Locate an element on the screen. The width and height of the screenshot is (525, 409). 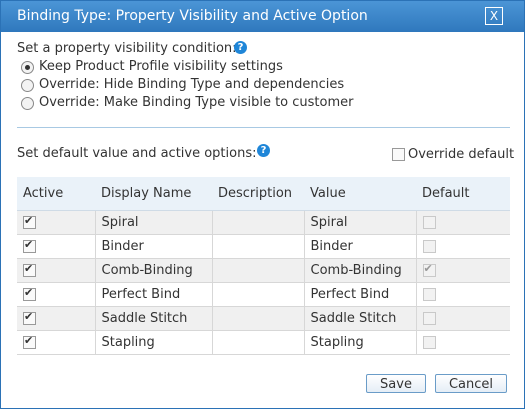
header-description: Description is located at coordinates (258, 194).